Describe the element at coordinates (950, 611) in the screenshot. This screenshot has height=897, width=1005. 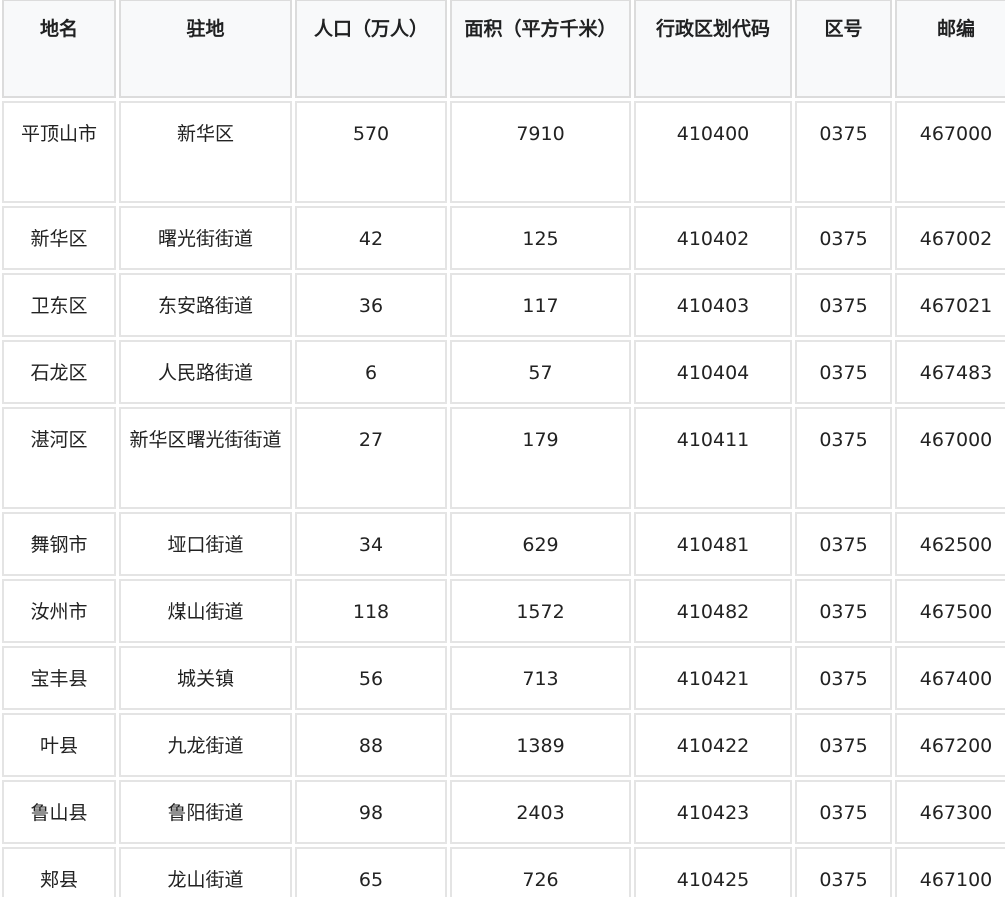
I see `cell-postcode: 467500` at that location.